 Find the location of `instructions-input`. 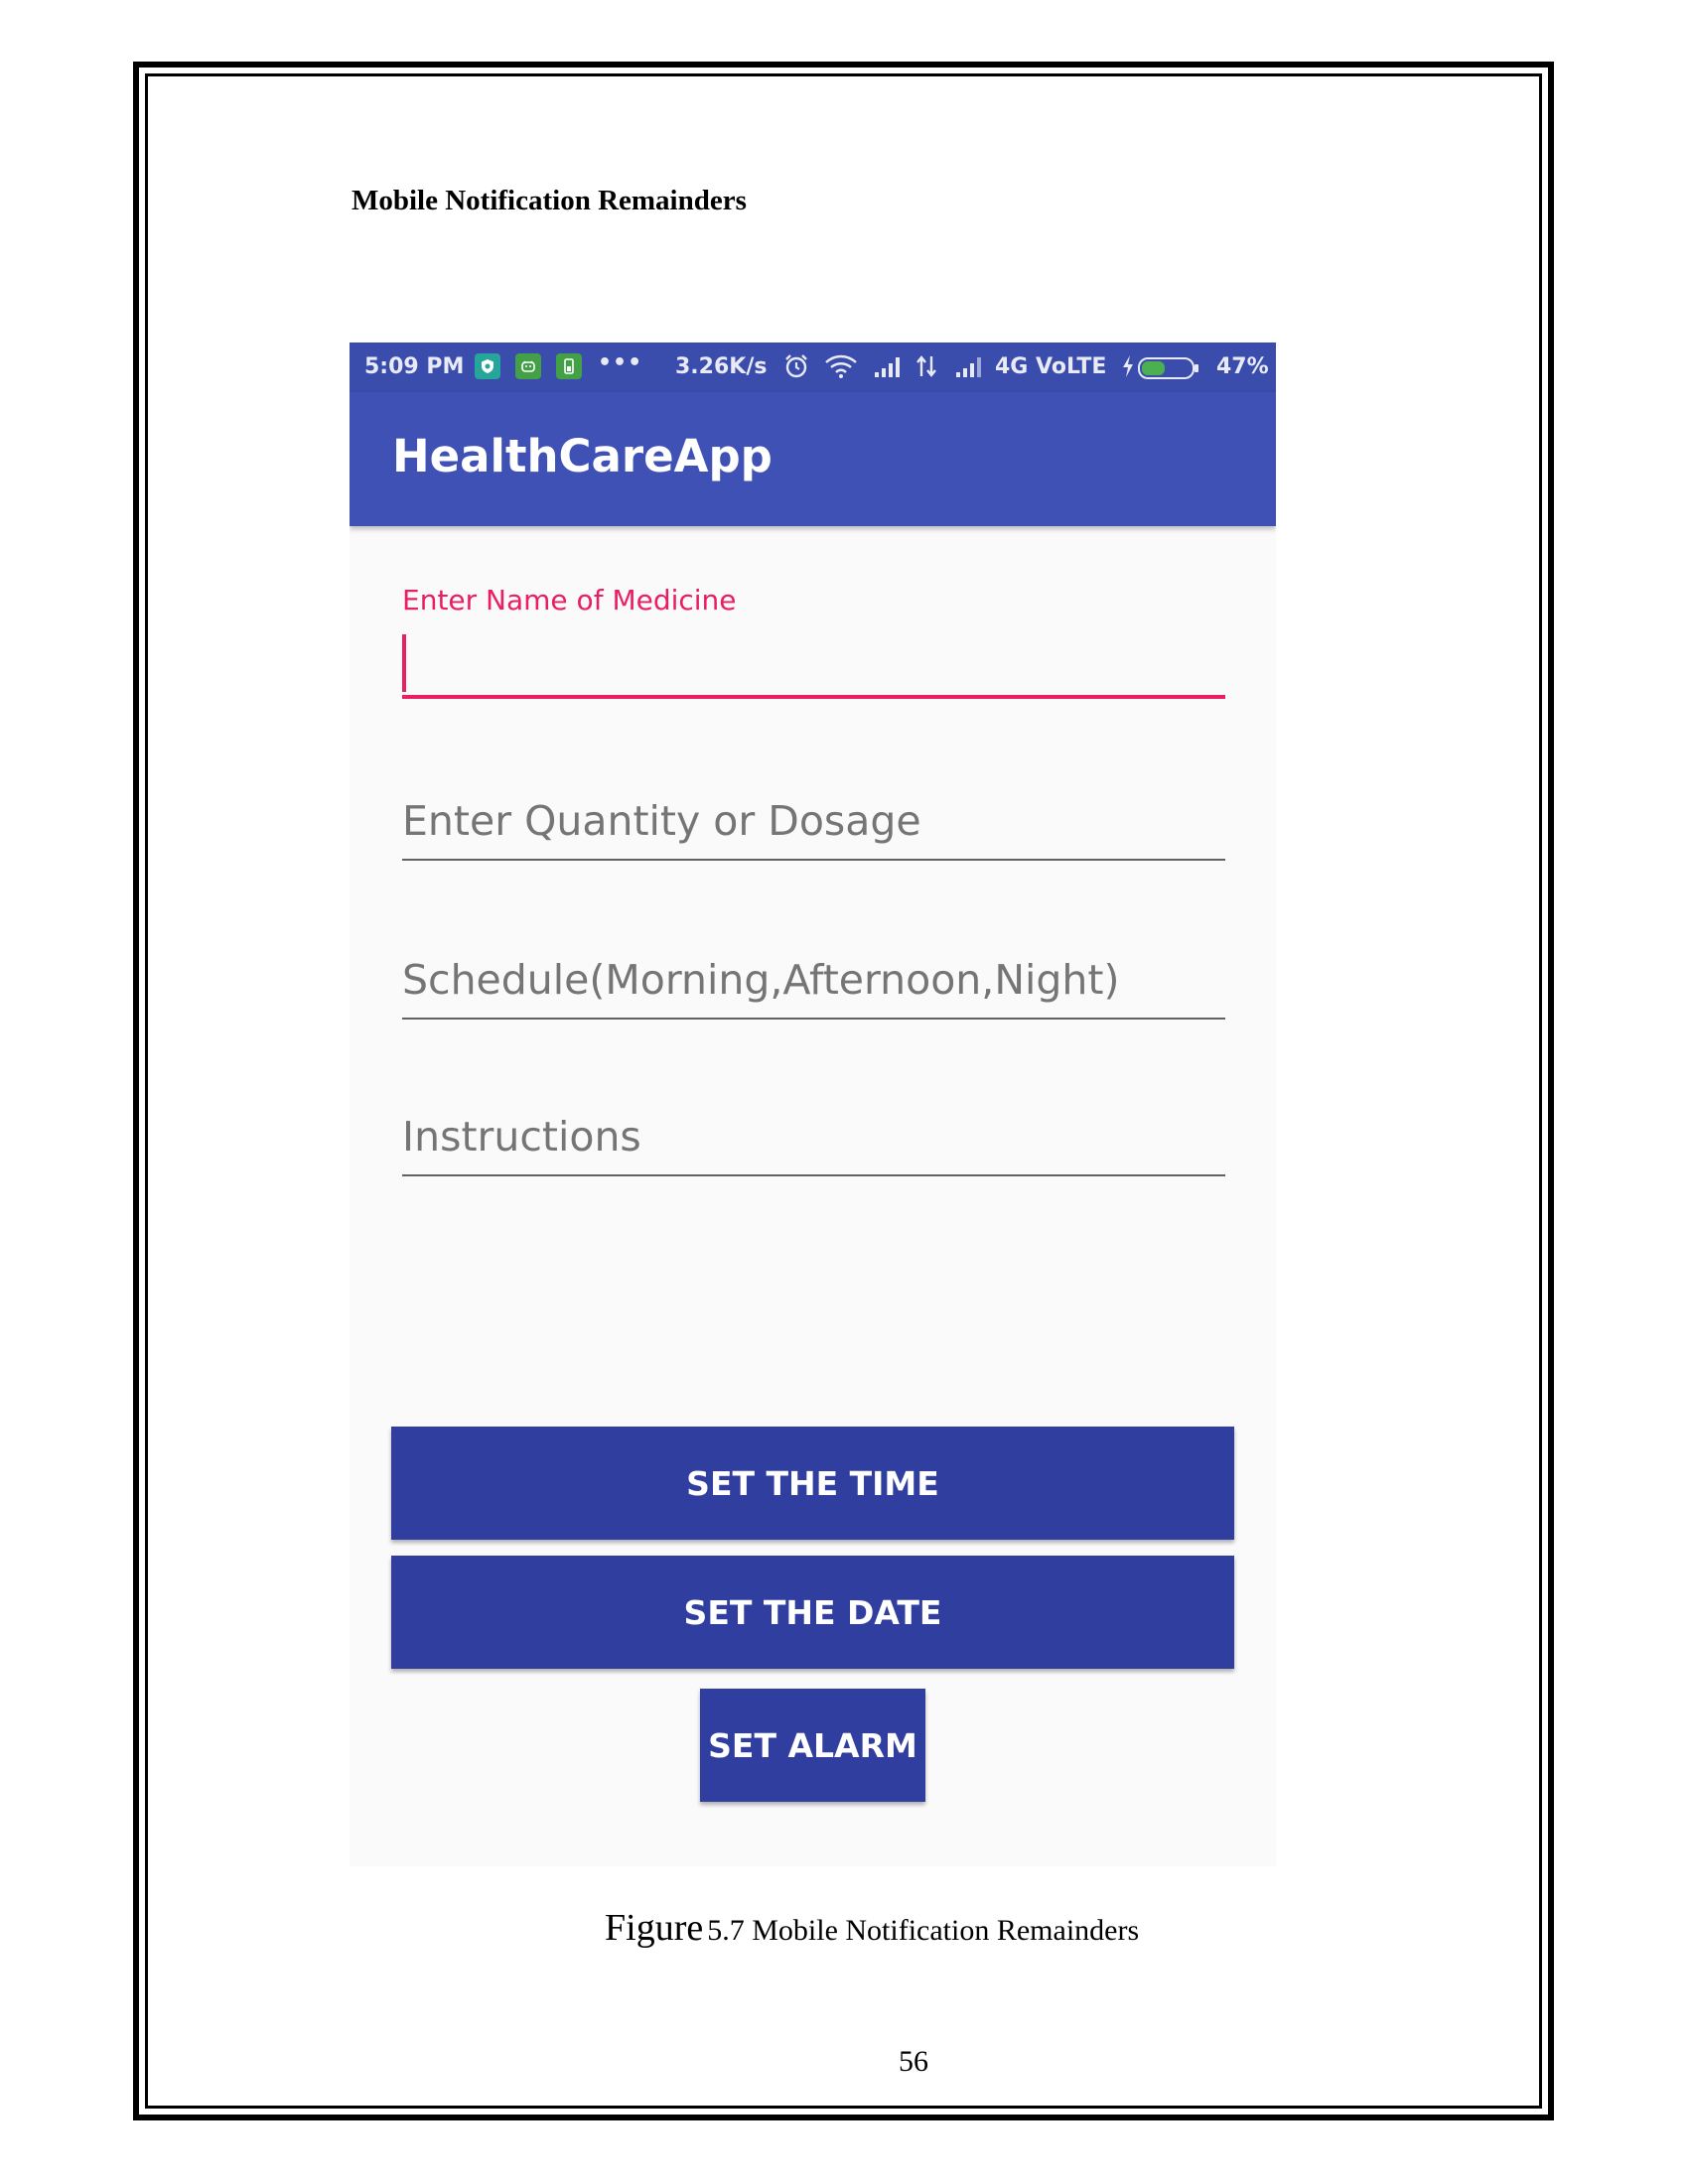

instructions-input is located at coordinates (813, 1136).